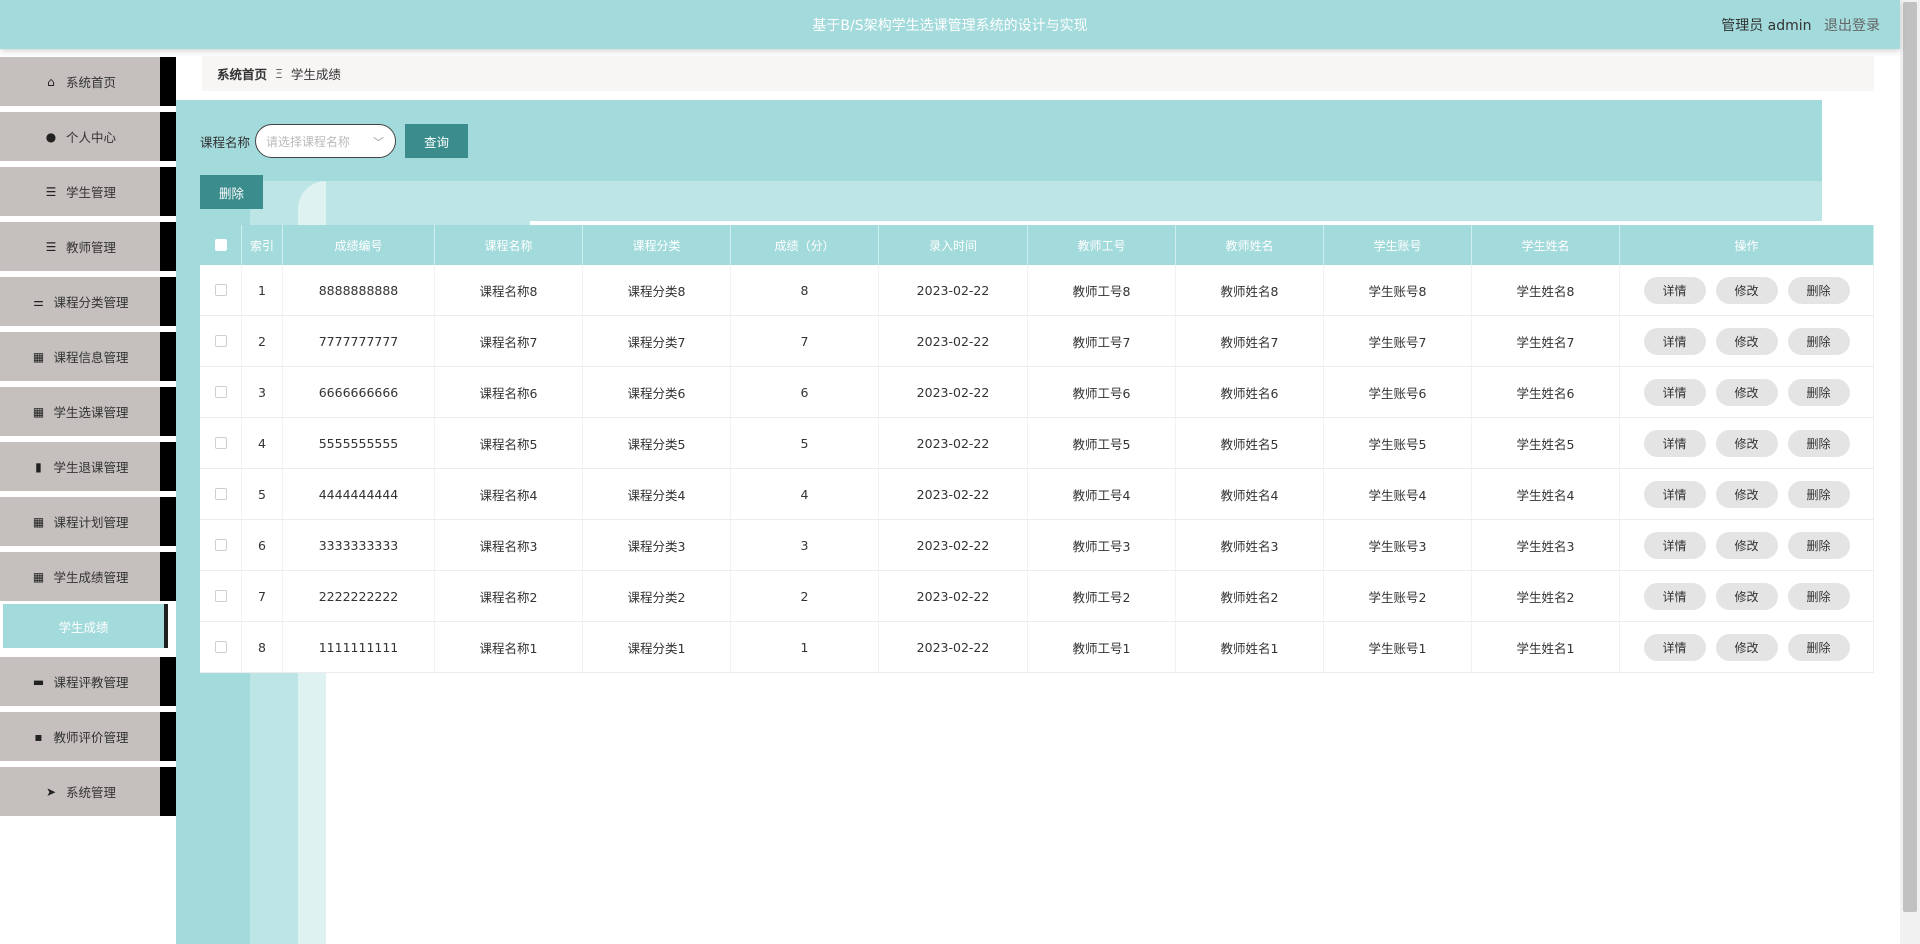 This screenshot has height=944, width=1920. I want to click on query-button: 查询, so click(436, 141).